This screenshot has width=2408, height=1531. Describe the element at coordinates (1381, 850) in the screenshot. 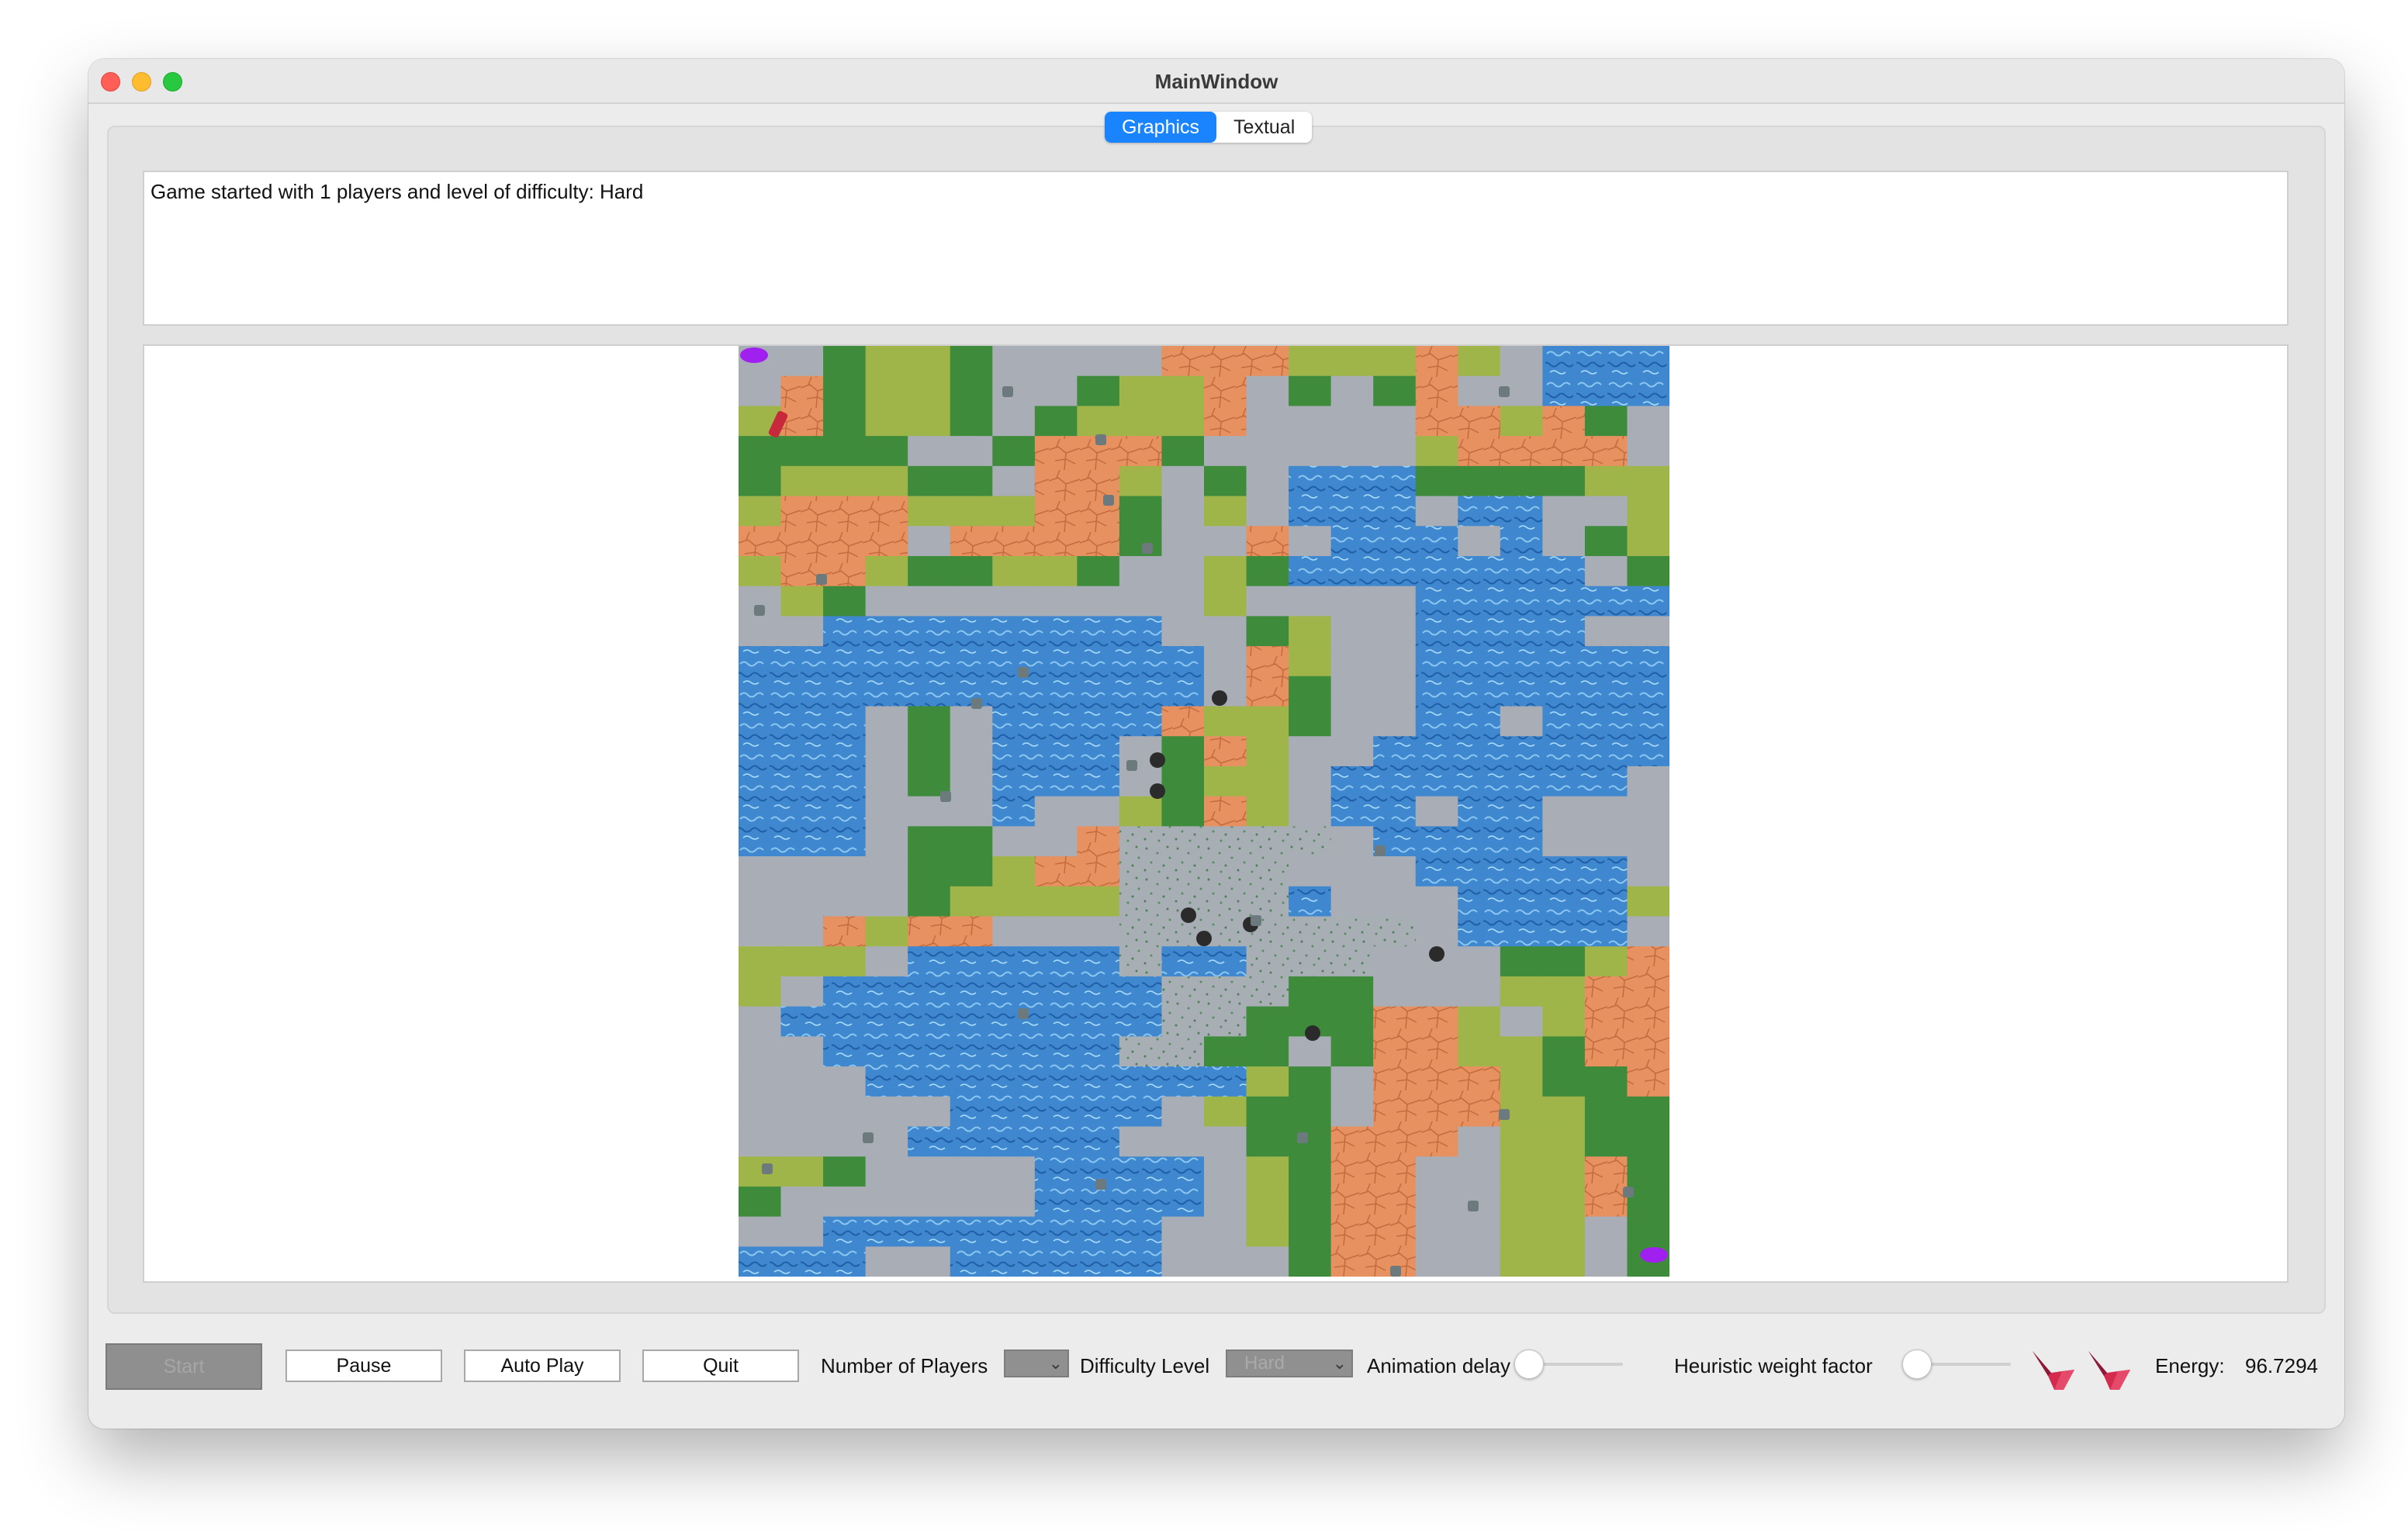

I see `health-pack-icon` at that location.